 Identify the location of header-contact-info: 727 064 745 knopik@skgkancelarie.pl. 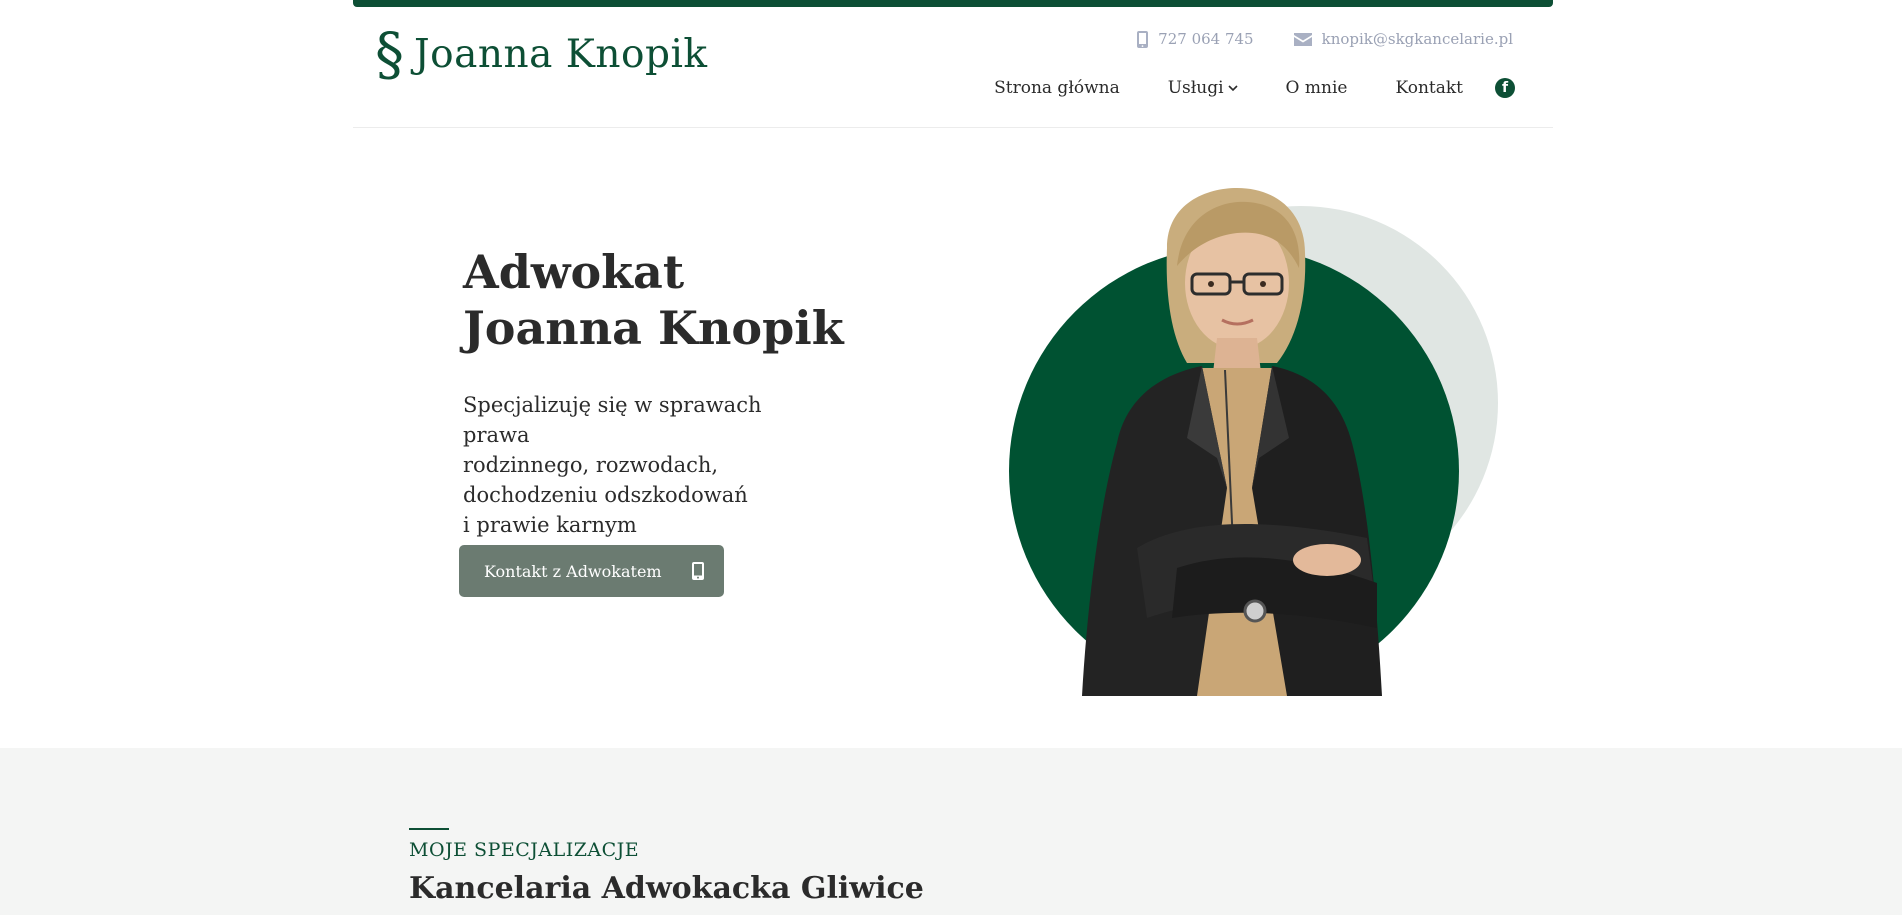
(1325, 39).